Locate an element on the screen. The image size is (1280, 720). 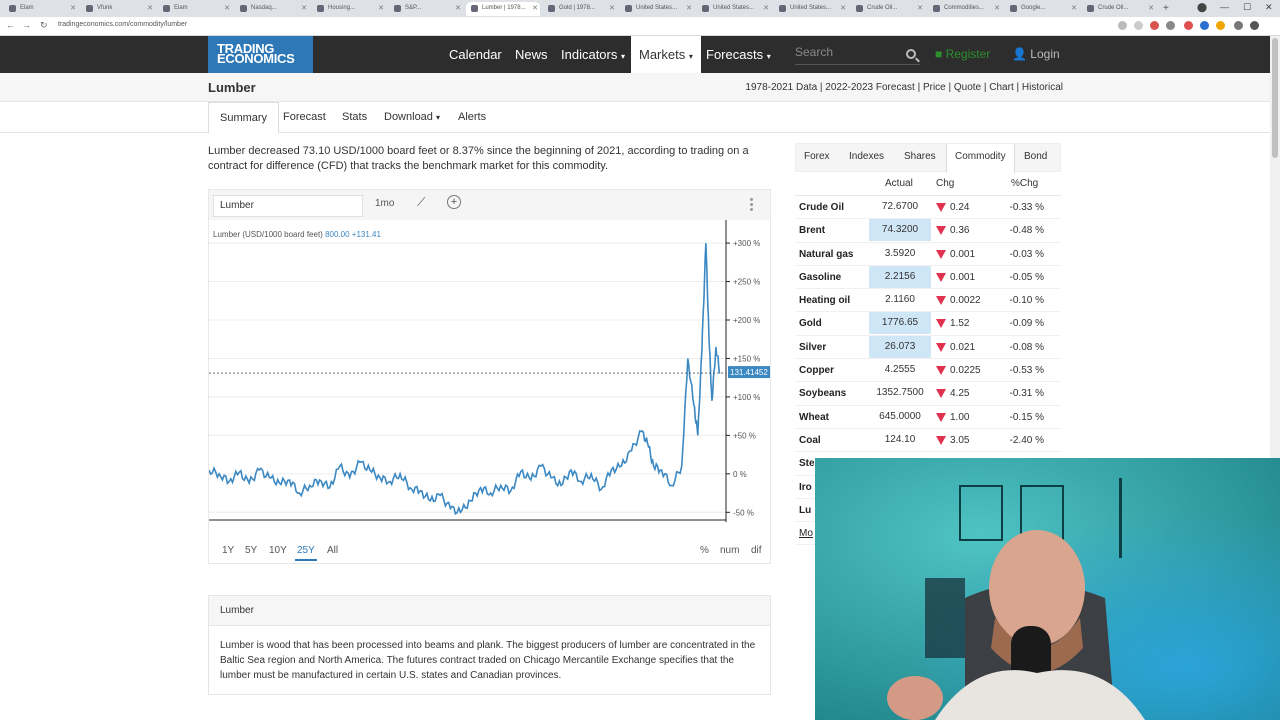
browser-tab: Vfunk ✕ is located at coordinates (118, 9).